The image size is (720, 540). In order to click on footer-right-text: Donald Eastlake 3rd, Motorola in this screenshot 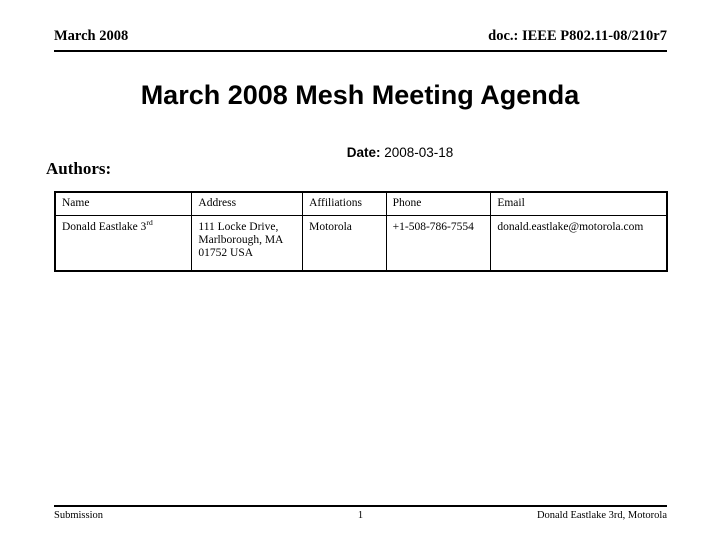, I will do `click(601, 515)`.